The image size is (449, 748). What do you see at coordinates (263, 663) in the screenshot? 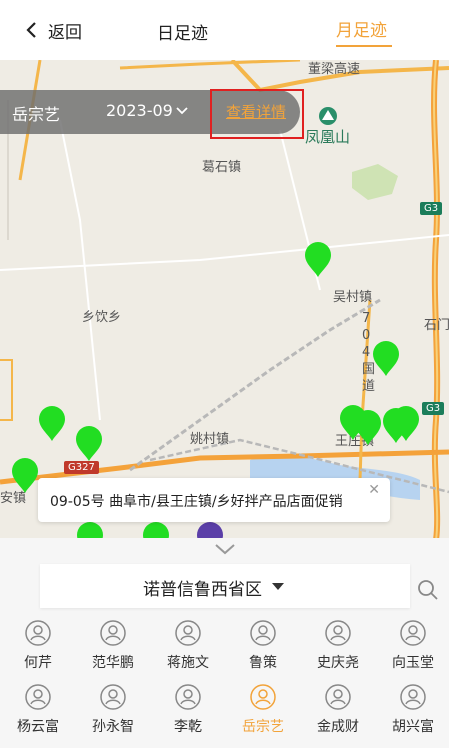
I see `person-name: 鲁策` at bounding box center [263, 663].